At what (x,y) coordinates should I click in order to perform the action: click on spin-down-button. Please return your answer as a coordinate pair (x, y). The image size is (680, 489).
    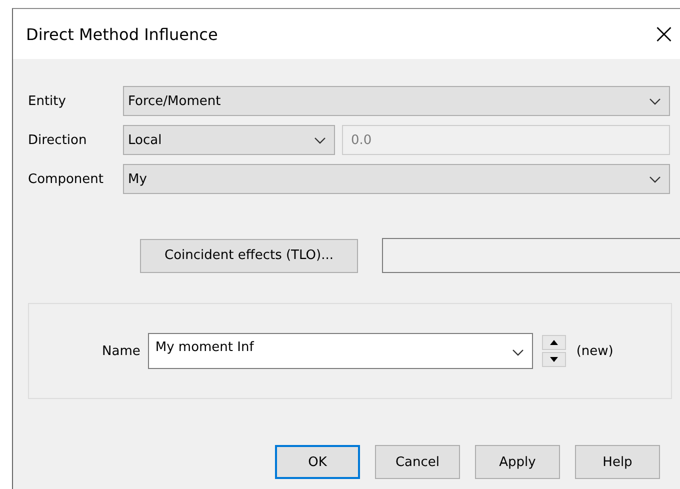
    Looking at the image, I should click on (554, 359).